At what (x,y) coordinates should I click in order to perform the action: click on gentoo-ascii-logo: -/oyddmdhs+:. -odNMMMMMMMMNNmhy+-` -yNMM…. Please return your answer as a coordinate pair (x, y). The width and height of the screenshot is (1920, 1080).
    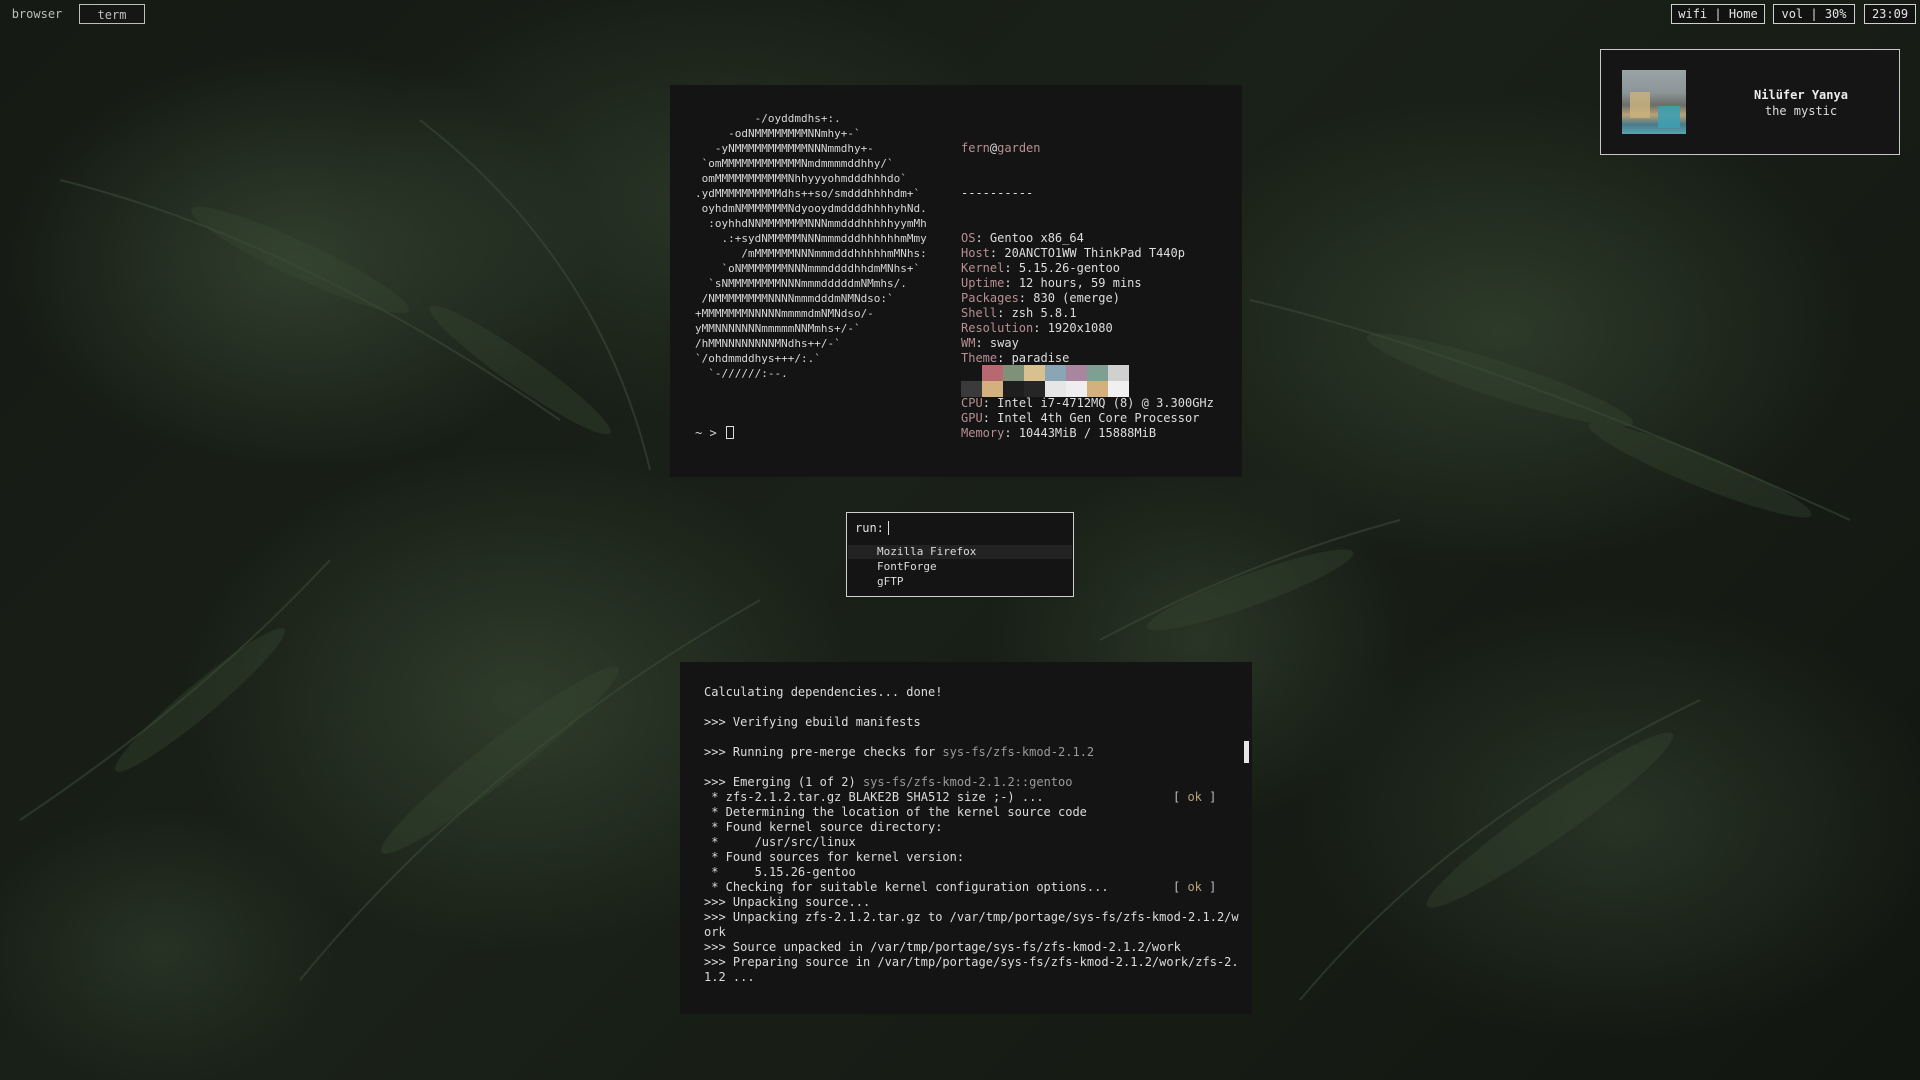
    Looking at the image, I should click on (811, 246).